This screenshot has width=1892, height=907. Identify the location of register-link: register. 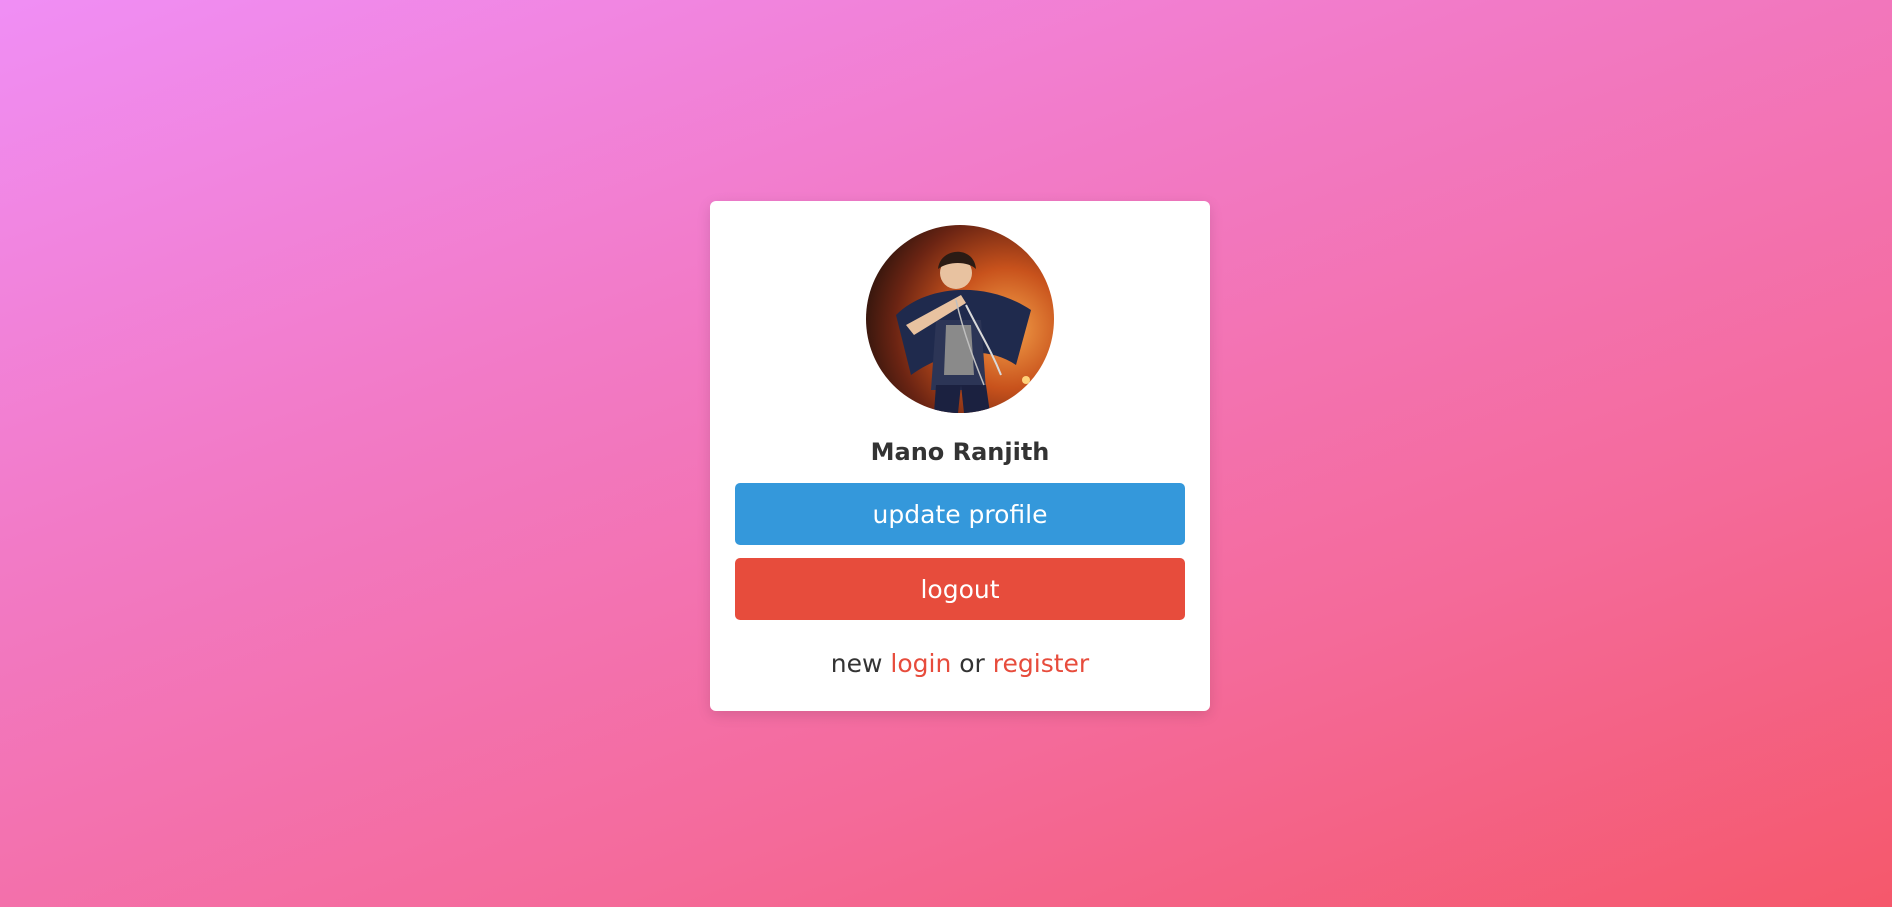
(1041, 663).